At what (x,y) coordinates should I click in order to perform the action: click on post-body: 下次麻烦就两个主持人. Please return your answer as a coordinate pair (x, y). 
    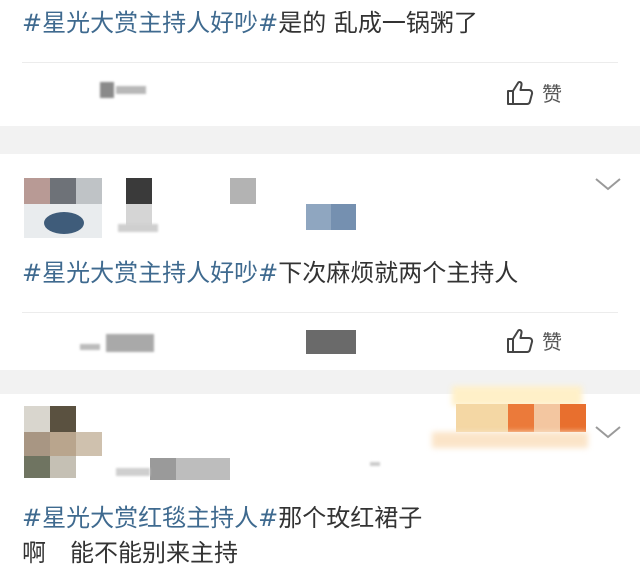
    Looking at the image, I should click on (398, 273).